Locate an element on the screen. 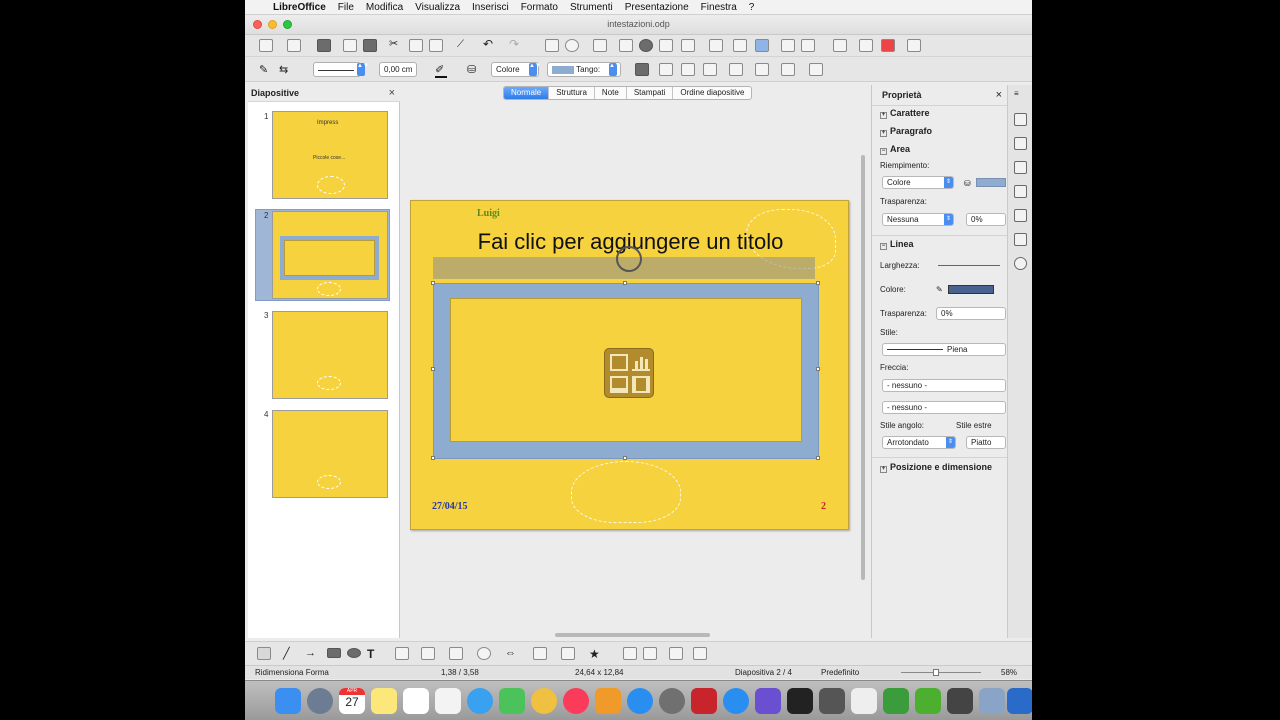 This screenshot has width=1280, height=720. cap-style-select: Piatto is located at coordinates (986, 442).